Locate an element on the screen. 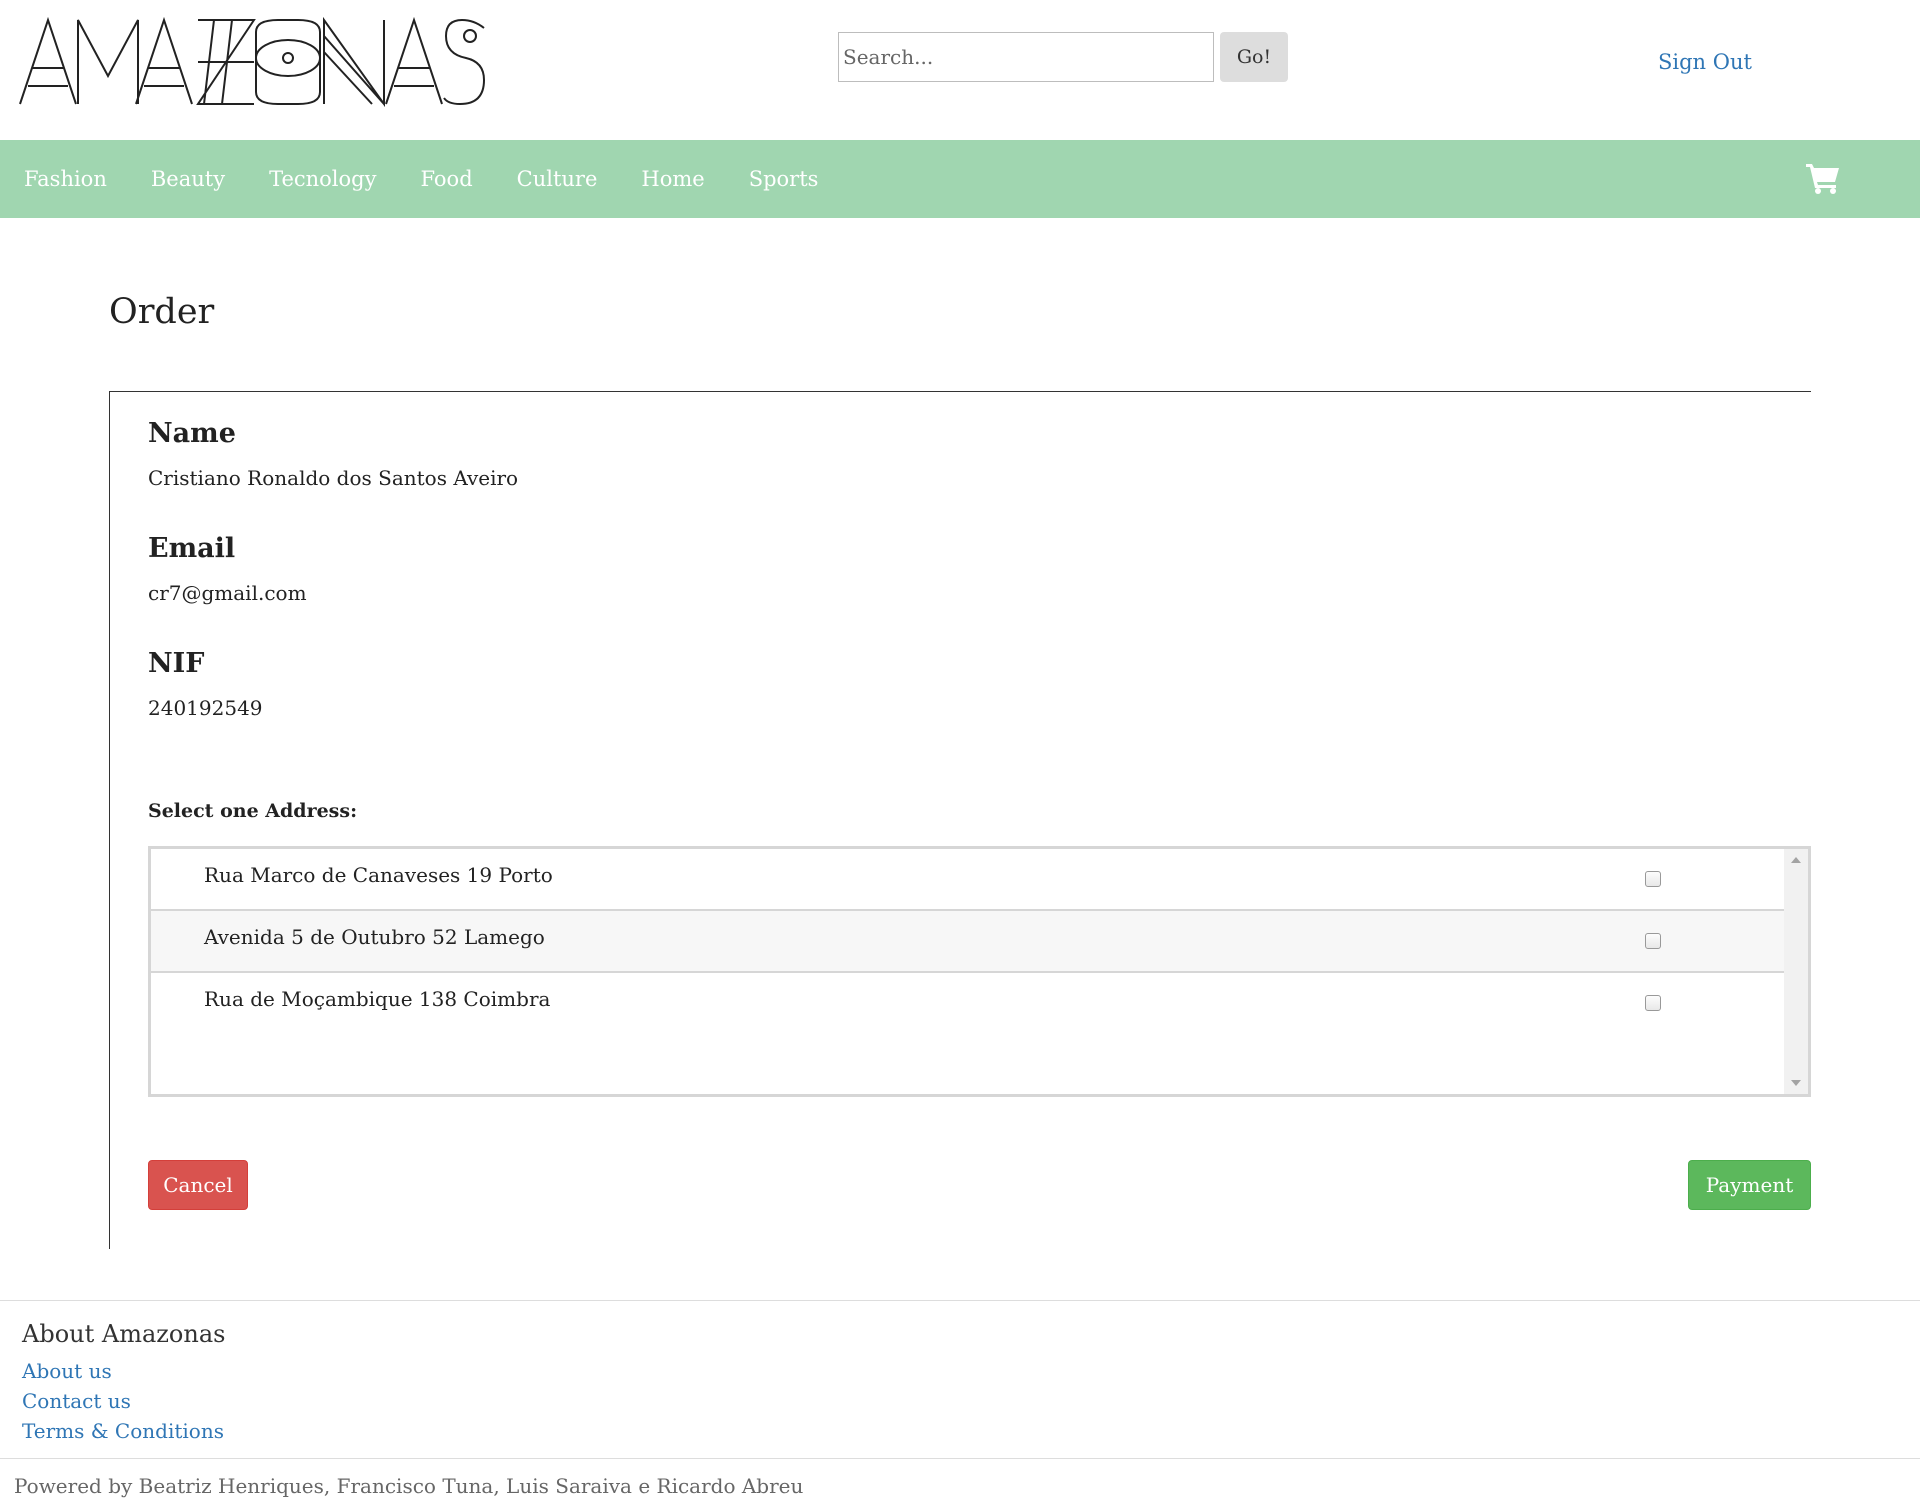 This screenshot has height=1504, width=1920. email-label: Email is located at coordinates (192, 548).